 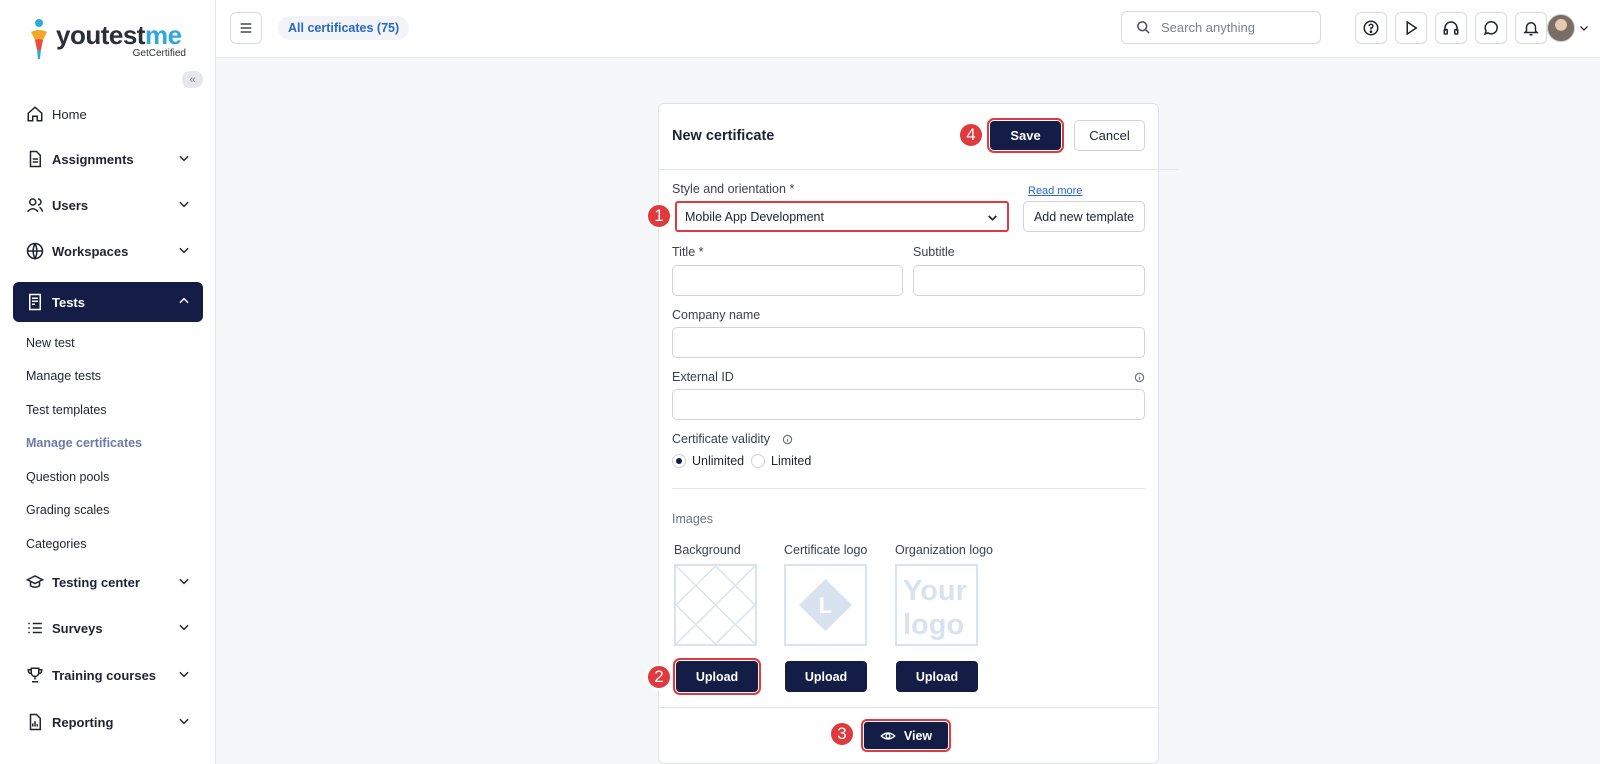 What do you see at coordinates (35, 675) in the screenshot?
I see `trophy-icon` at bounding box center [35, 675].